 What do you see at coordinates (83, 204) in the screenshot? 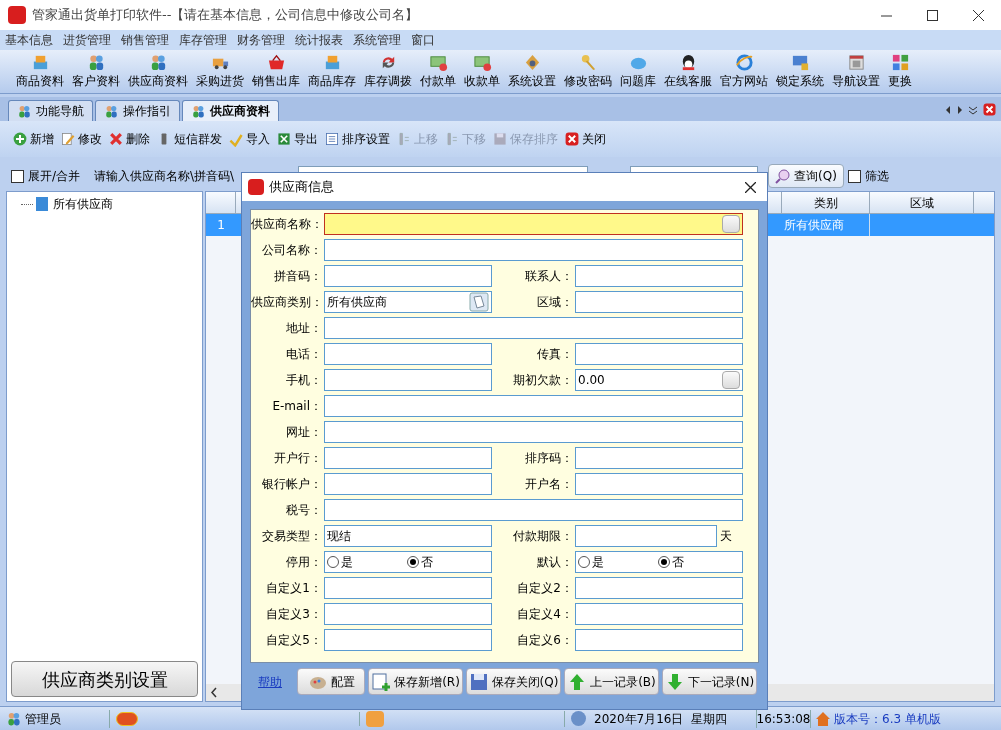
I see `tree-item: 所有供应商` at bounding box center [83, 204].